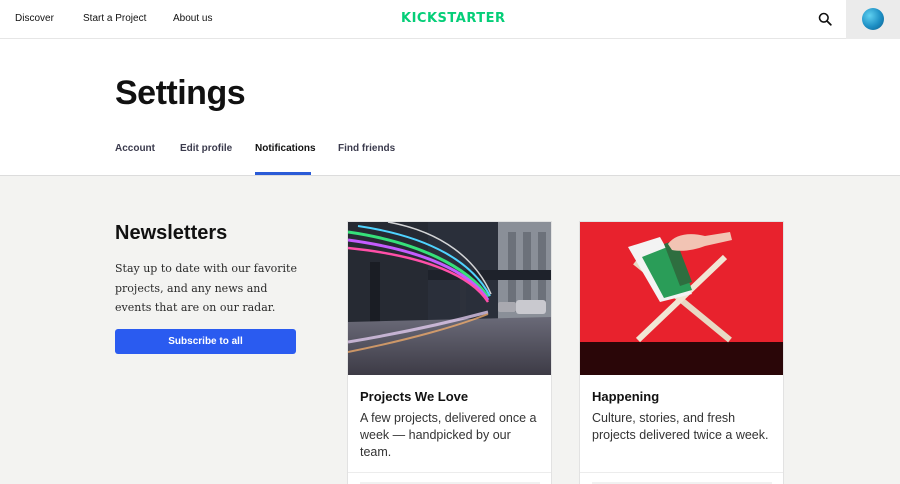  Describe the element at coordinates (114, 18) in the screenshot. I see `nav-start-project-link: Start a Project` at that location.